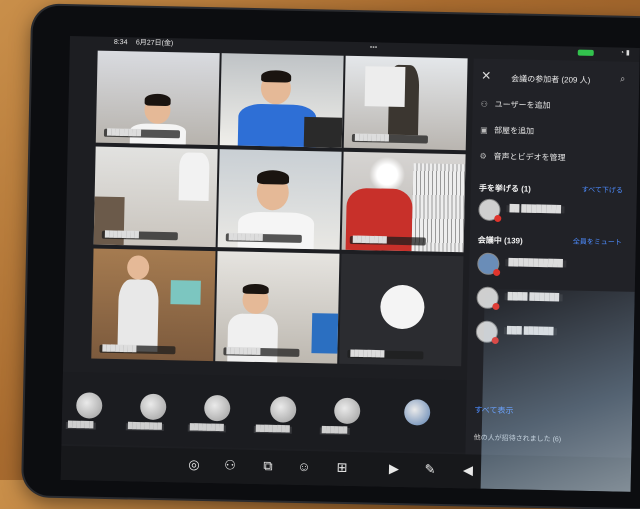 Image resolution: width=640 pixels, height=509 pixels. Describe the element at coordinates (138, 267) in the screenshot. I see `participant-face` at that location.